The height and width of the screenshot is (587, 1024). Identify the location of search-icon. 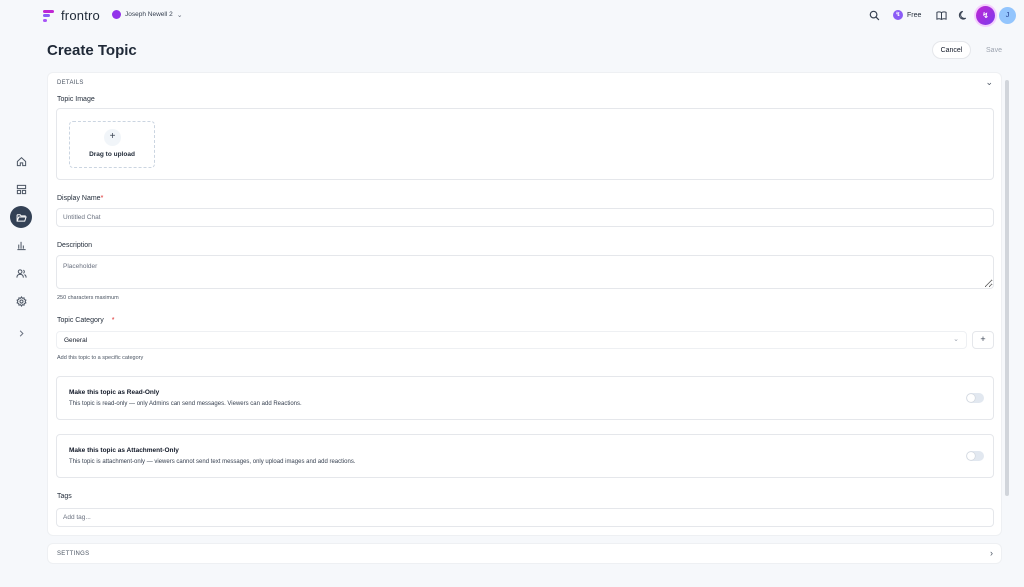
(874, 15).